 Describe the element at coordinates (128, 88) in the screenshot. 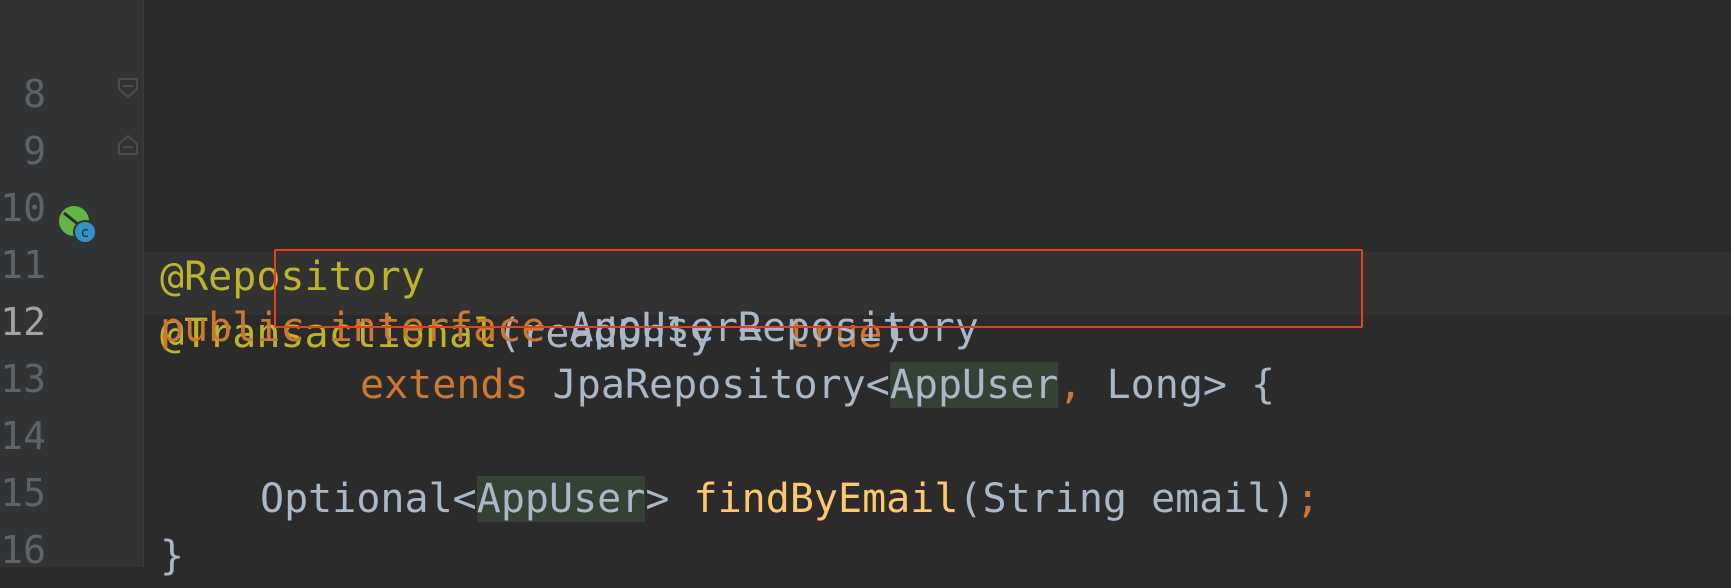

I see `fold-start-icon` at that location.